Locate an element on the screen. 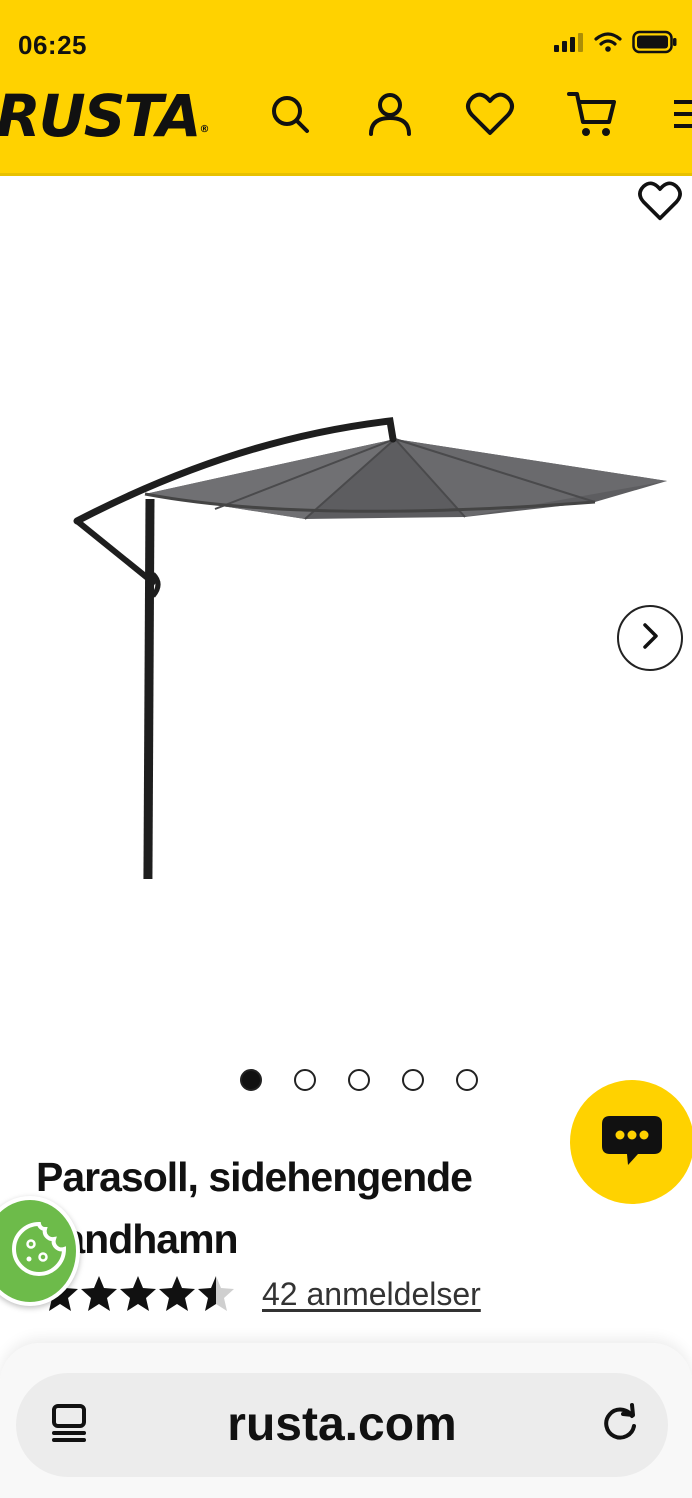 Image resolution: width=692 pixels, height=1498 pixels. add-to-wishlist-button is located at coordinates (660, 203).